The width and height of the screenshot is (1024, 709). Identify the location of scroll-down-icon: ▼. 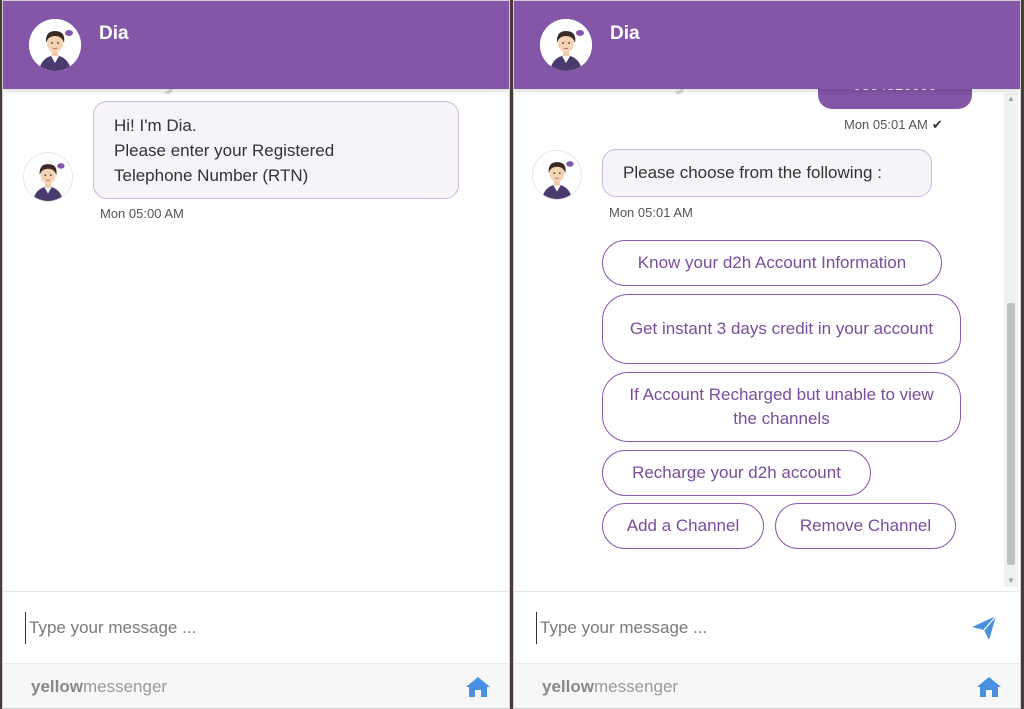
(1011, 581).